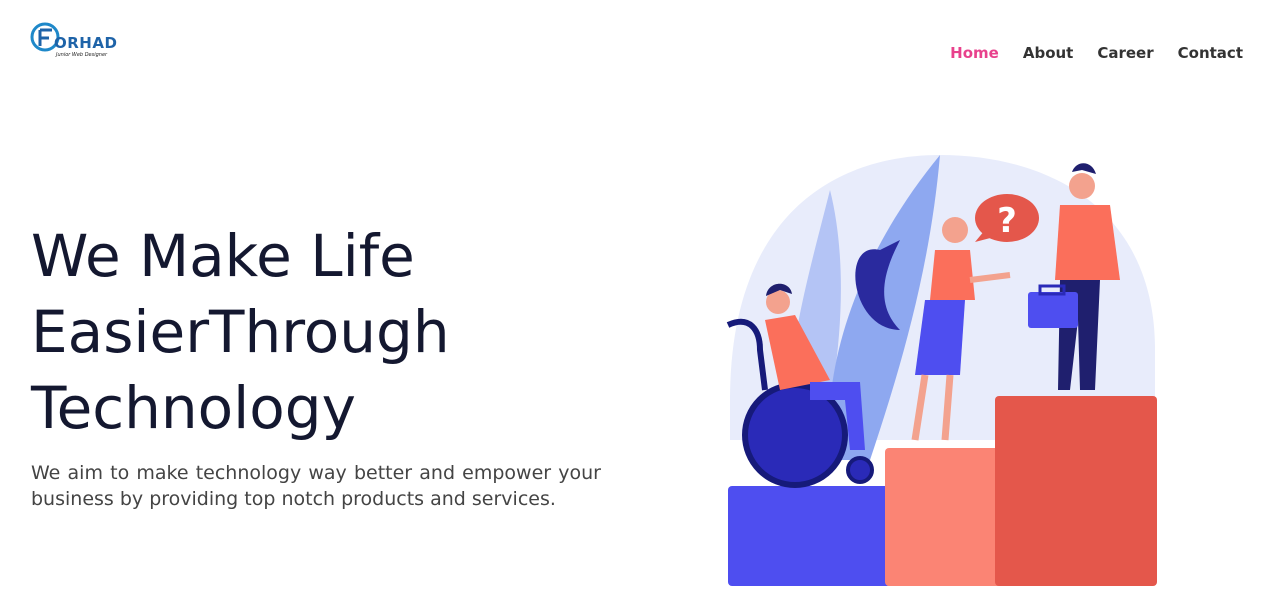 This screenshot has width=1263, height=595. Describe the element at coordinates (82, 55) in the screenshot. I see `logo-tagline: Junior Web Designer` at that location.